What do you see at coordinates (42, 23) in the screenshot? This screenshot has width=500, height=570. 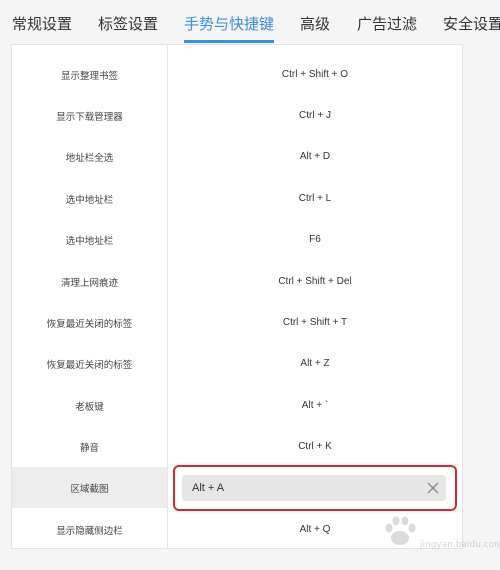 I see `tab-general: 常规设置` at bounding box center [42, 23].